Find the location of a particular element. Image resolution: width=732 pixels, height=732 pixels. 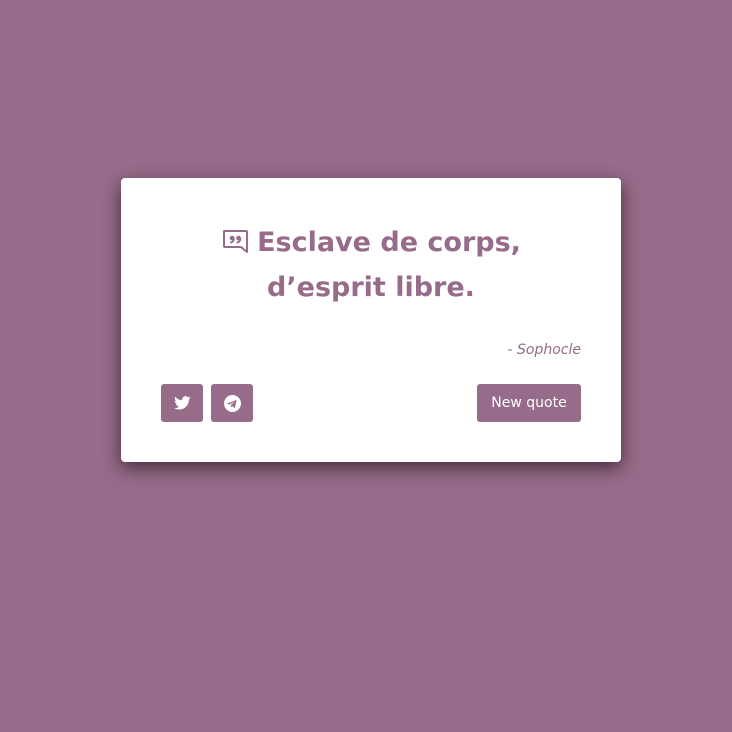

tweet-button is located at coordinates (182, 403).